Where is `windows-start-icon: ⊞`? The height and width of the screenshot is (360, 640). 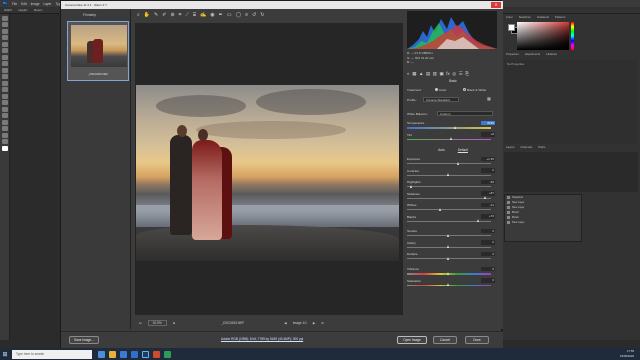 windows-start-icon: ⊞ is located at coordinates (5, 354).